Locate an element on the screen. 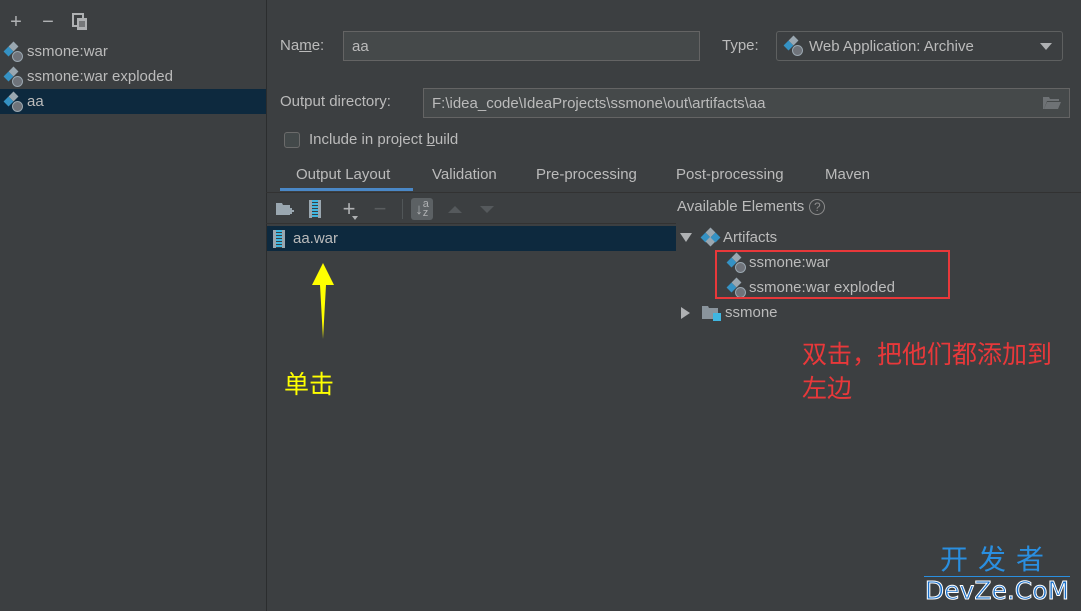 Image resolution: width=1081 pixels, height=611 pixels. remove-element-button: − is located at coordinates (380, 208).